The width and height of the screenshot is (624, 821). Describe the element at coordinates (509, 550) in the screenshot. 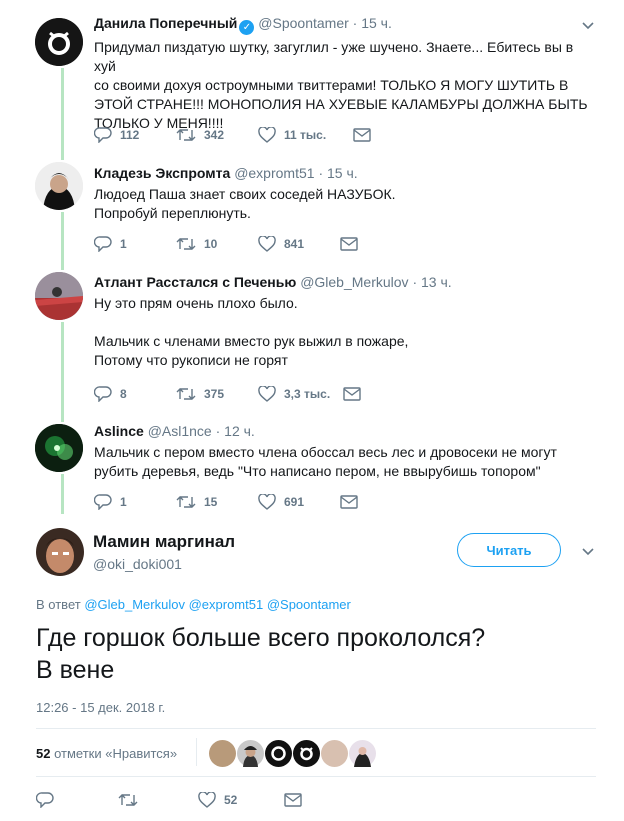

I see `follow-button: Читать` at that location.